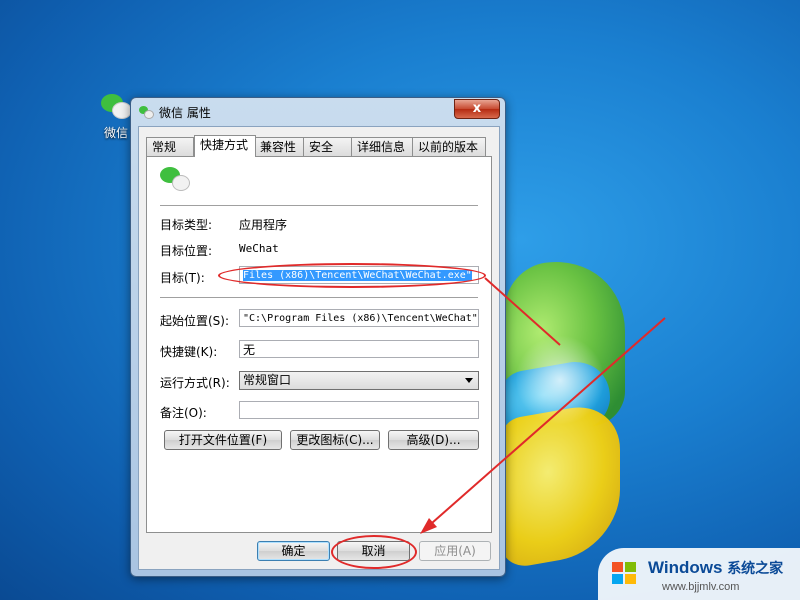  I want to click on tab-shortcut: 快捷方式, so click(225, 146).